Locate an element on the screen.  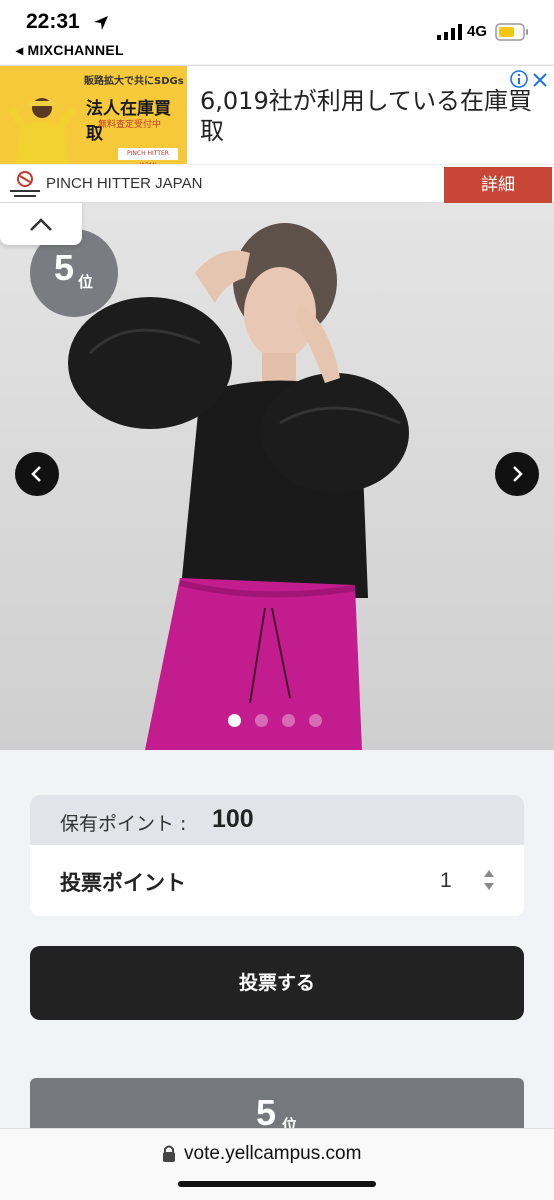
carousel-next-button is located at coordinates (517, 474).